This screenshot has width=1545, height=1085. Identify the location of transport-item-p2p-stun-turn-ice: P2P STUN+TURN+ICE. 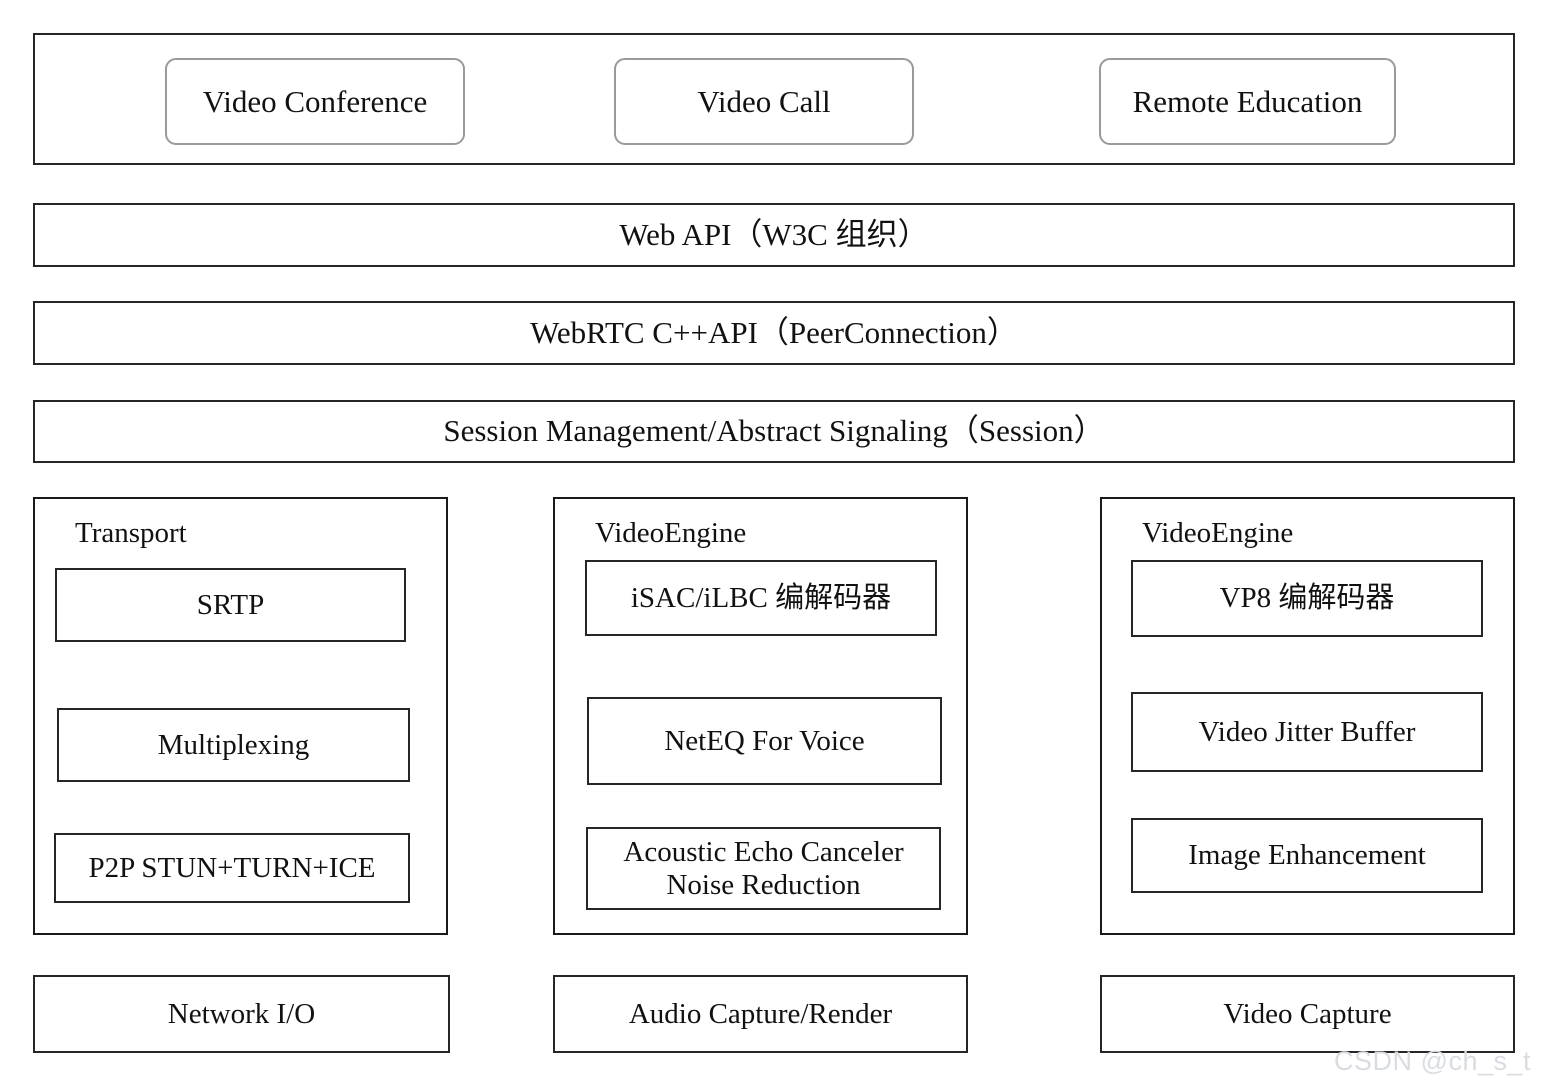
(232, 868).